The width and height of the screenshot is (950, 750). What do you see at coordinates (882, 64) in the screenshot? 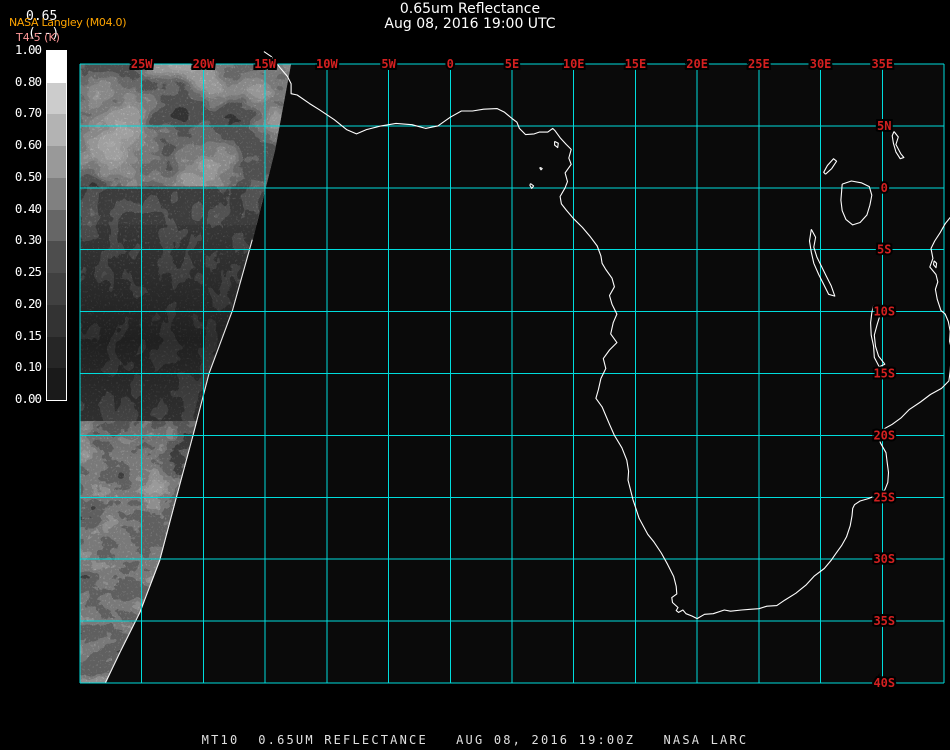
I see `longitude-label: 35E` at bounding box center [882, 64].